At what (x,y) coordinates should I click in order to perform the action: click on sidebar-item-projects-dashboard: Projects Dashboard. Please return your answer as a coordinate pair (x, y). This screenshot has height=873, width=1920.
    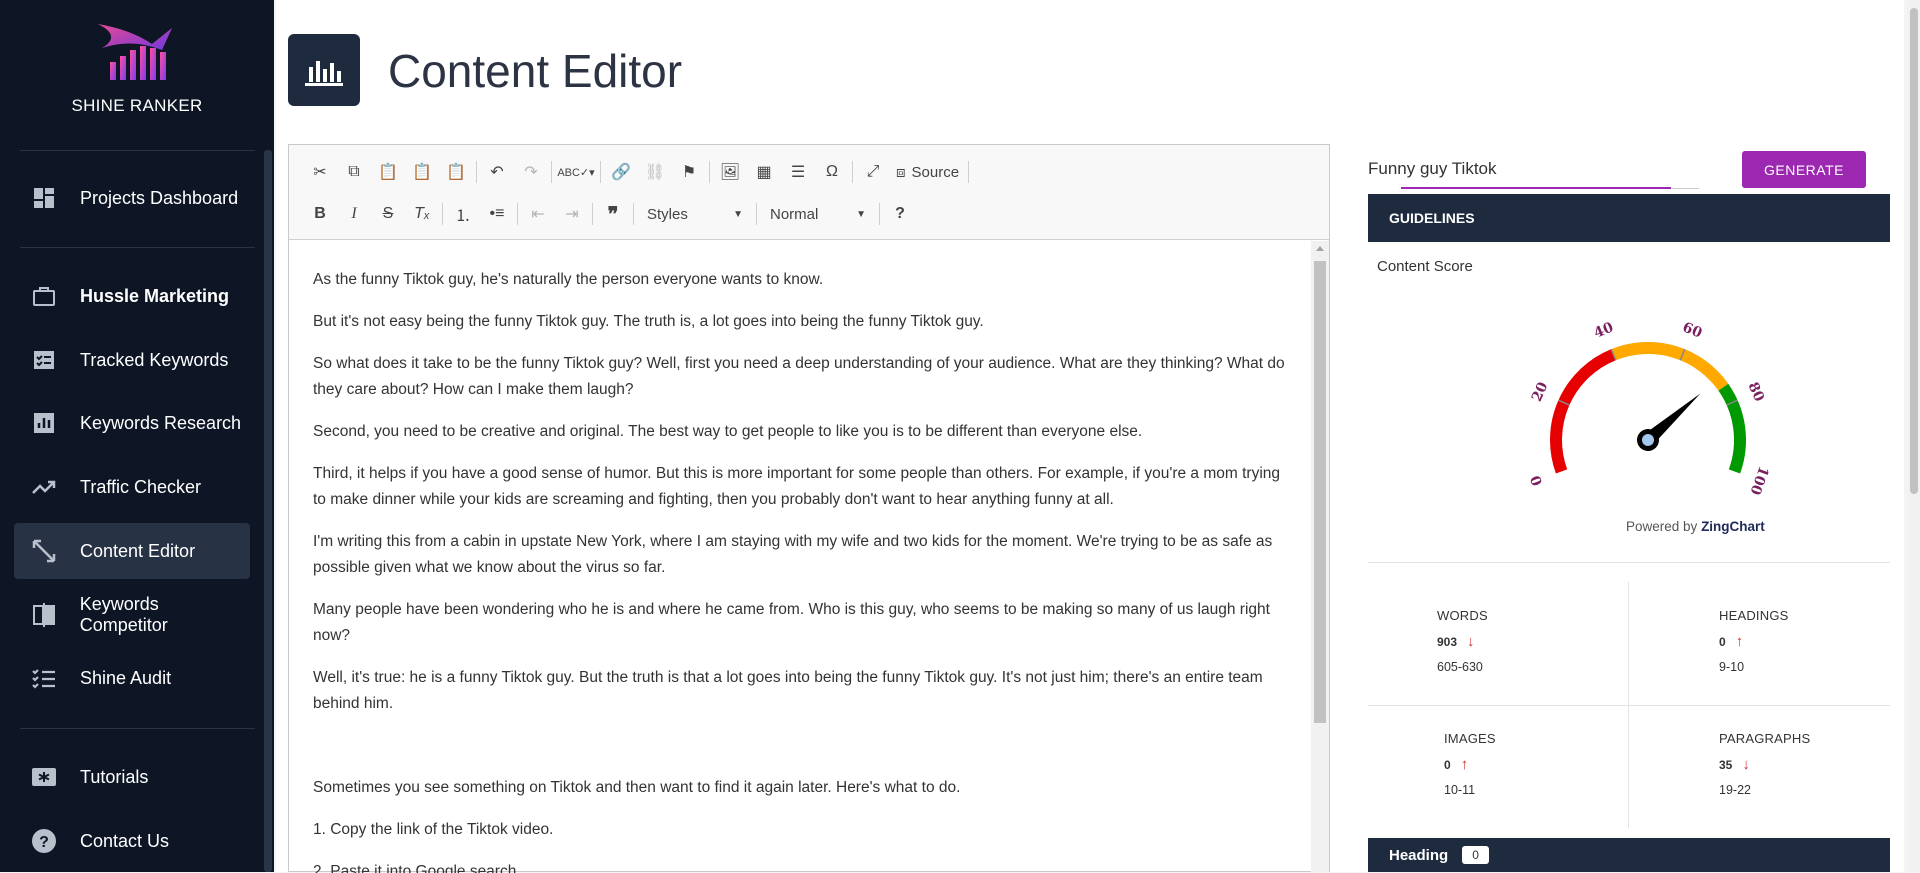
    Looking at the image, I should click on (132, 198).